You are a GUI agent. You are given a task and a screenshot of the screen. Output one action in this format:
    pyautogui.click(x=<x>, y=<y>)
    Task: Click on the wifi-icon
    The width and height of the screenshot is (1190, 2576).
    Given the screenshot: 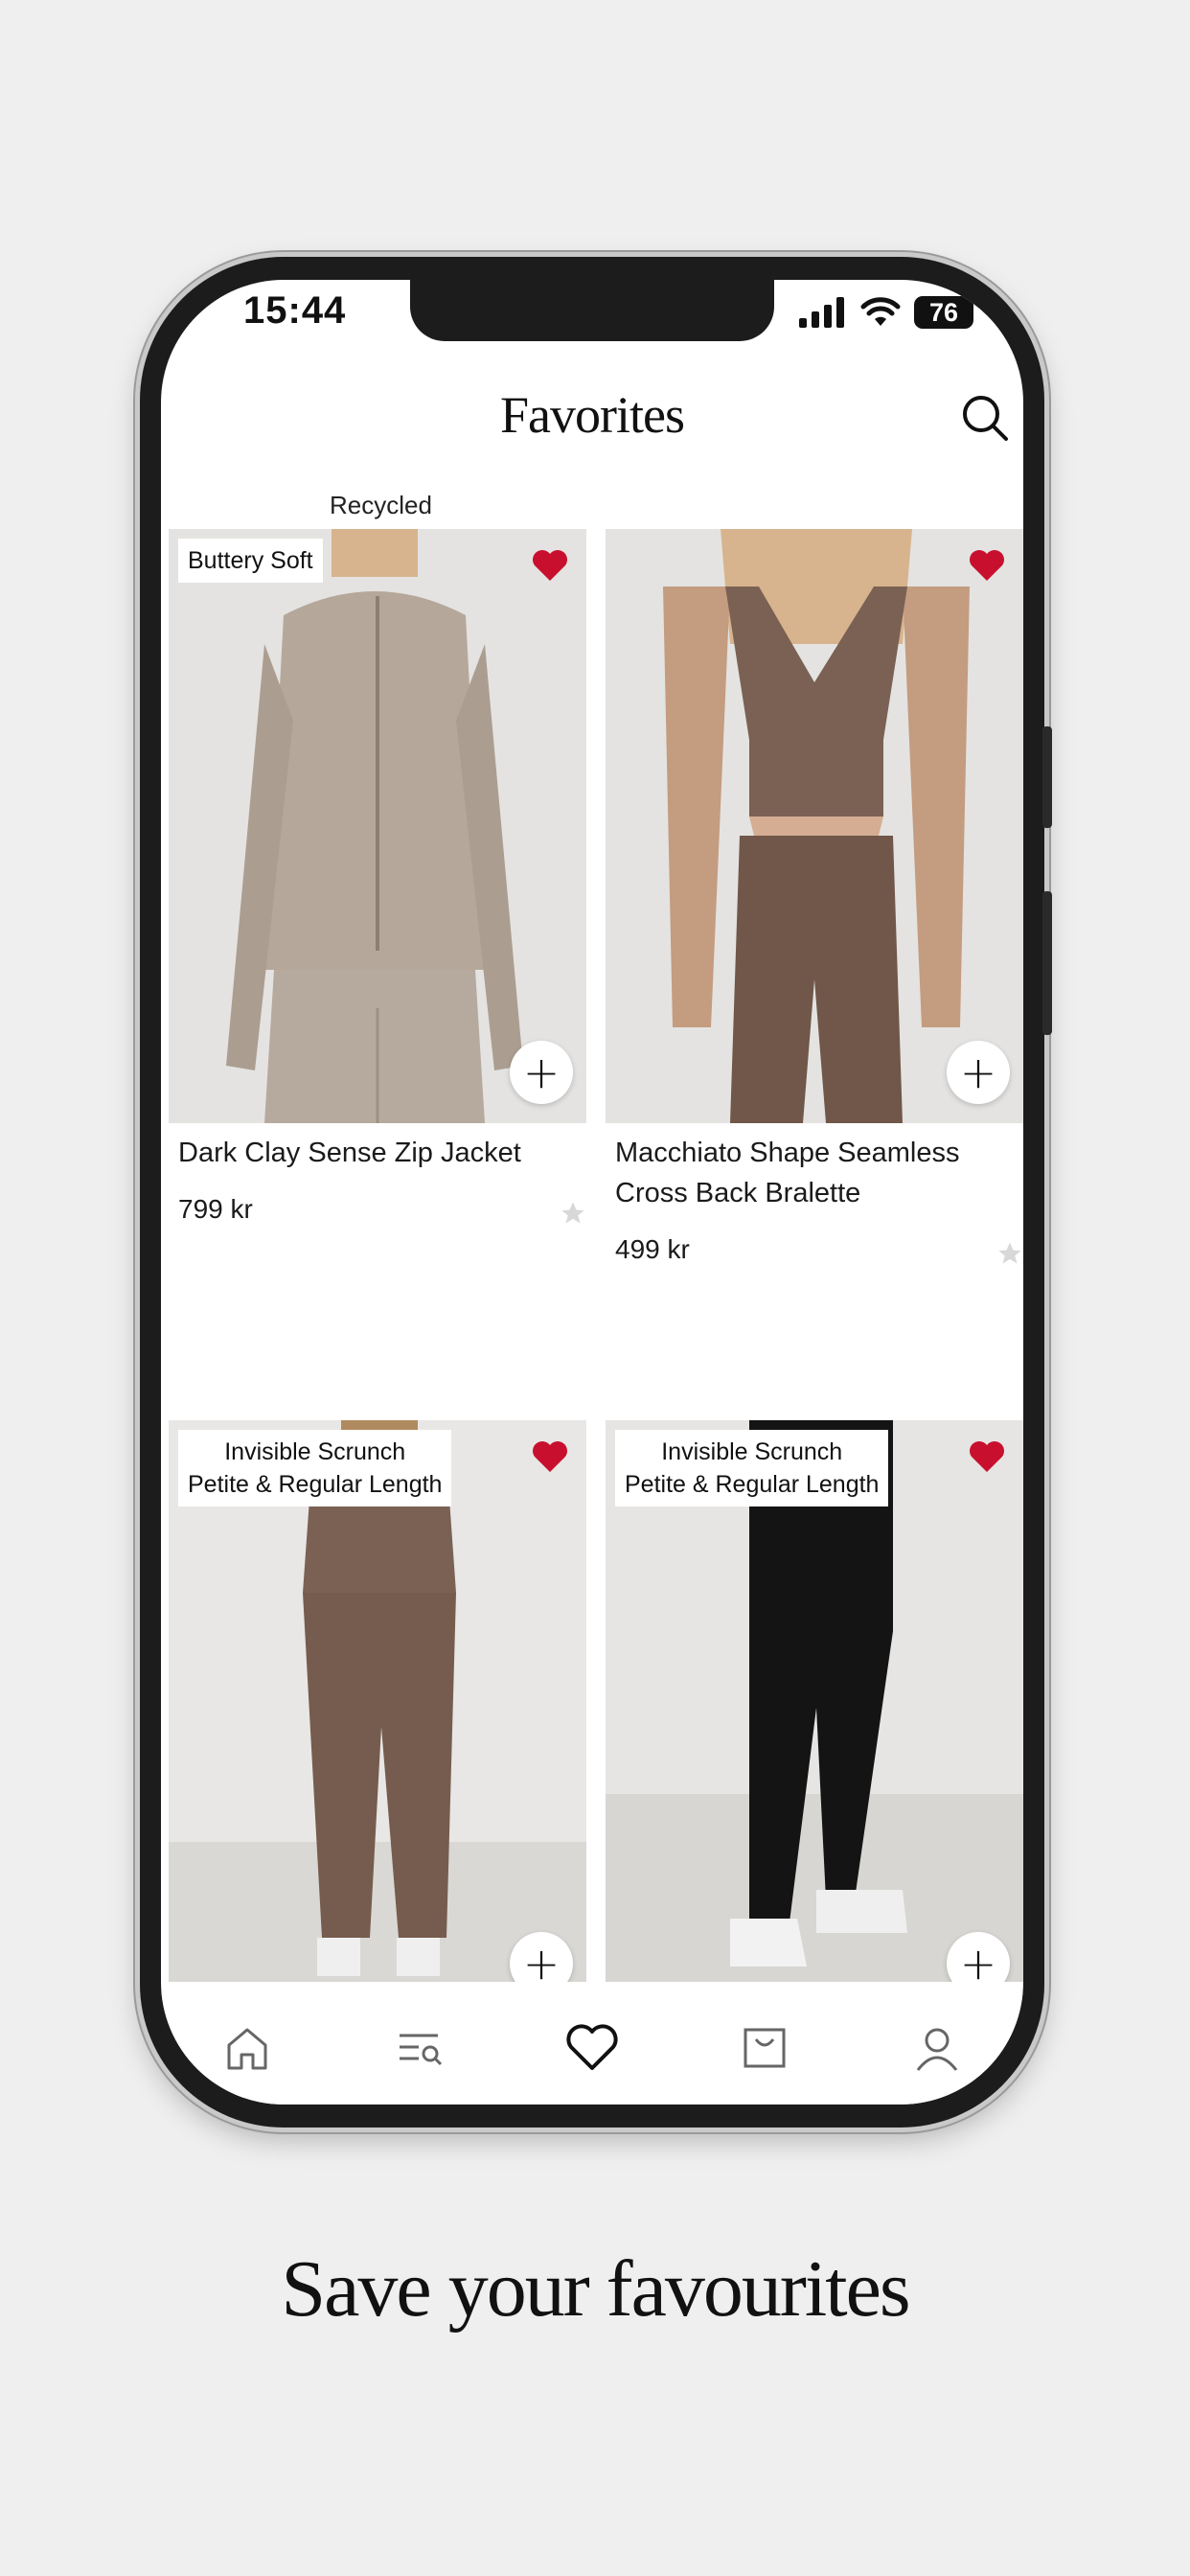 What is the action you would take?
    pyautogui.click(x=881, y=311)
    